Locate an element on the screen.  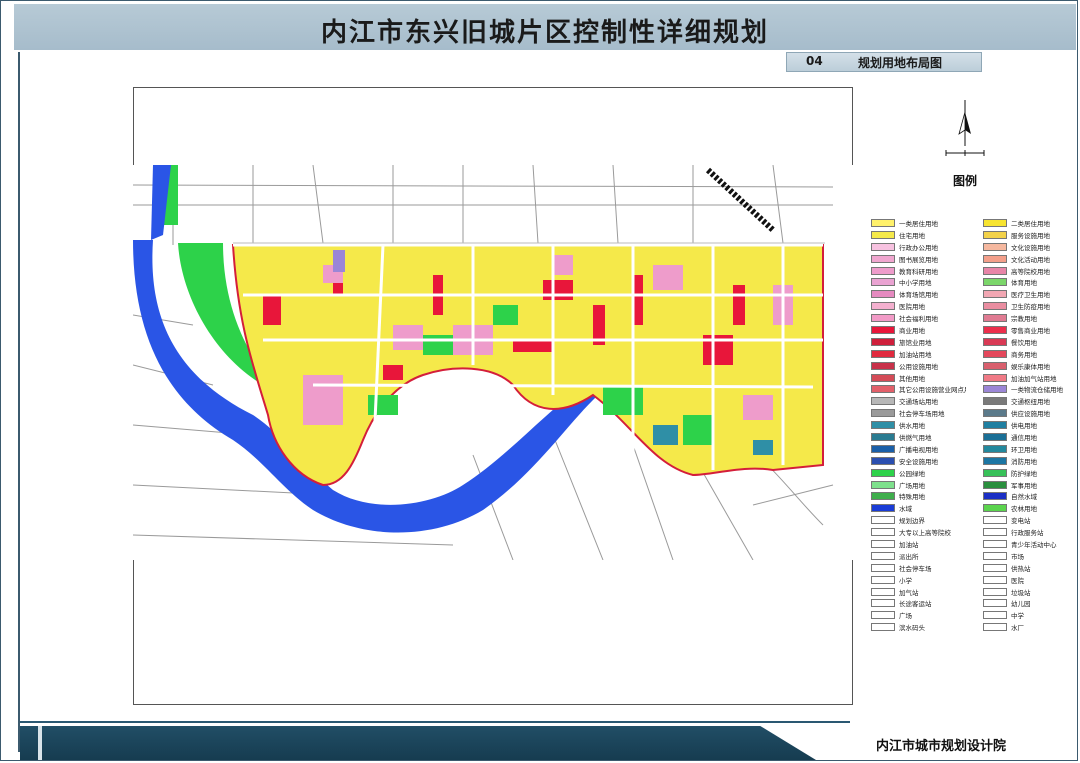
legend-item: 宗教用地 is located at coordinates (1030, 318).